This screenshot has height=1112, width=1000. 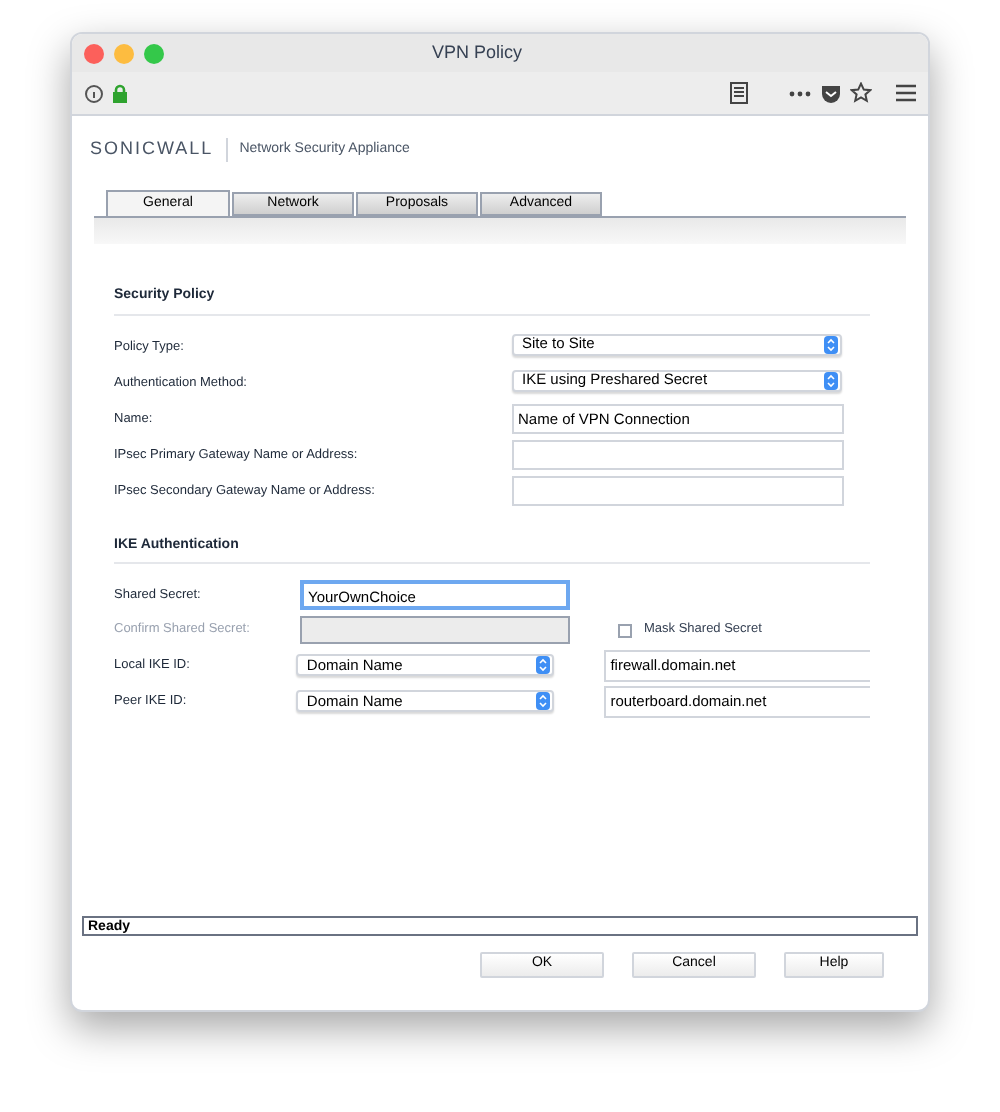 I want to click on info-icon, so click(x=94, y=93).